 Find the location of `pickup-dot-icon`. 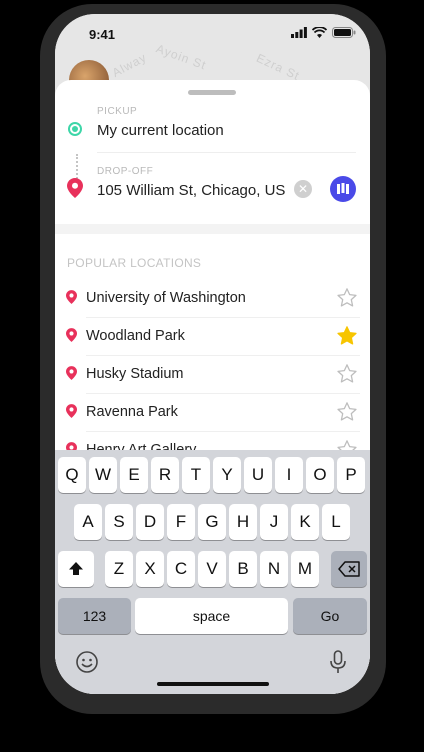

pickup-dot-icon is located at coordinates (75, 129).